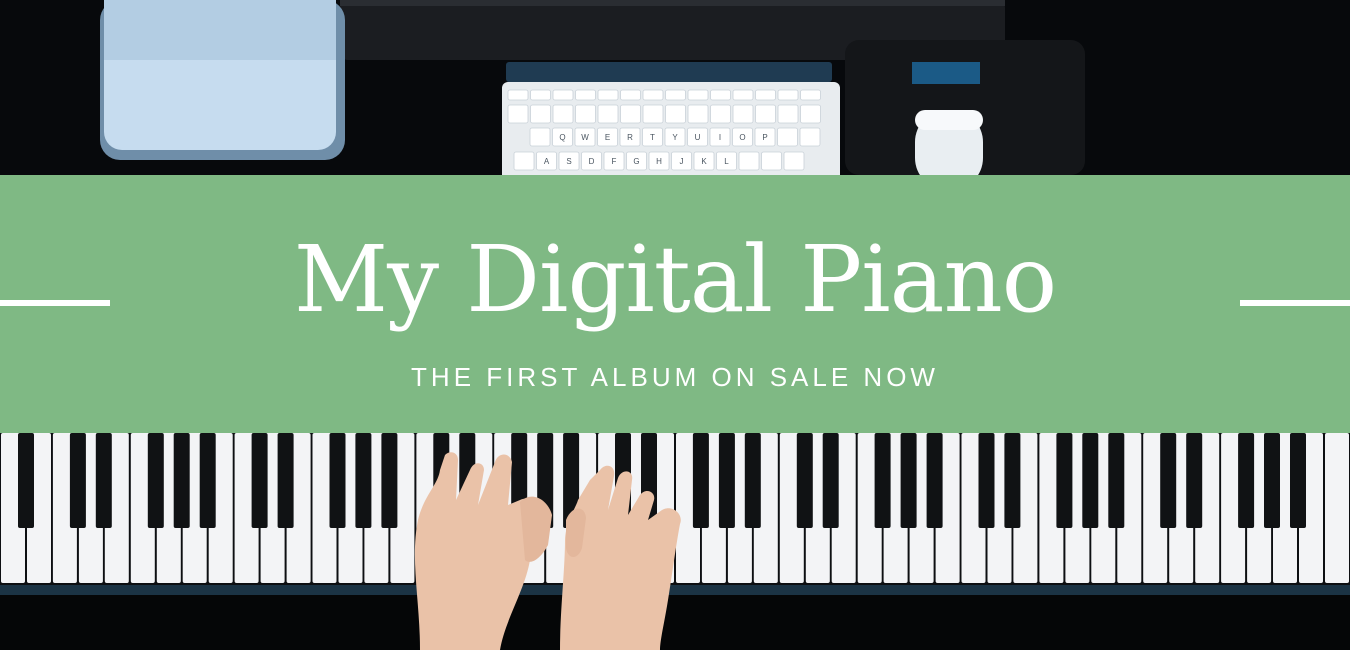 Image resolution: width=1350 pixels, height=650 pixels. I want to click on computer-key-label: W, so click(585, 137).